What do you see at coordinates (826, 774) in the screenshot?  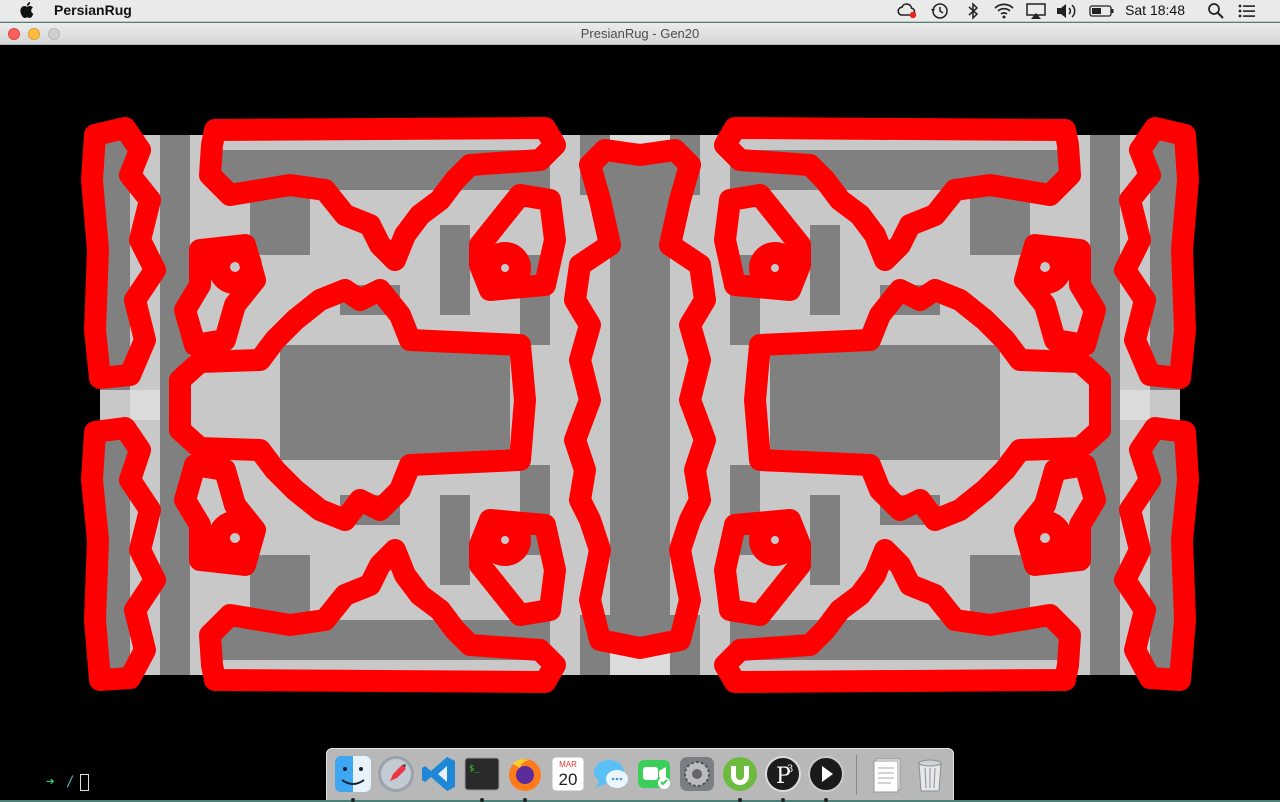 I see `play-icon` at bounding box center [826, 774].